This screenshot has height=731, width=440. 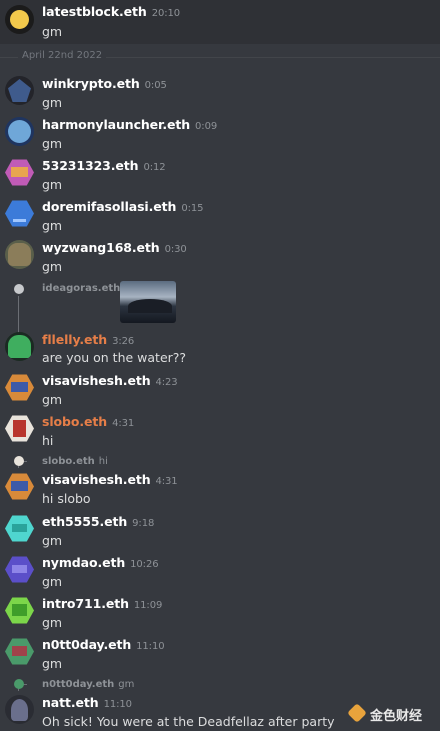 What do you see at coordinates (123, 341) in the screenshot?
I see `timestamp: 3:26` at bounding box center [123, 341].